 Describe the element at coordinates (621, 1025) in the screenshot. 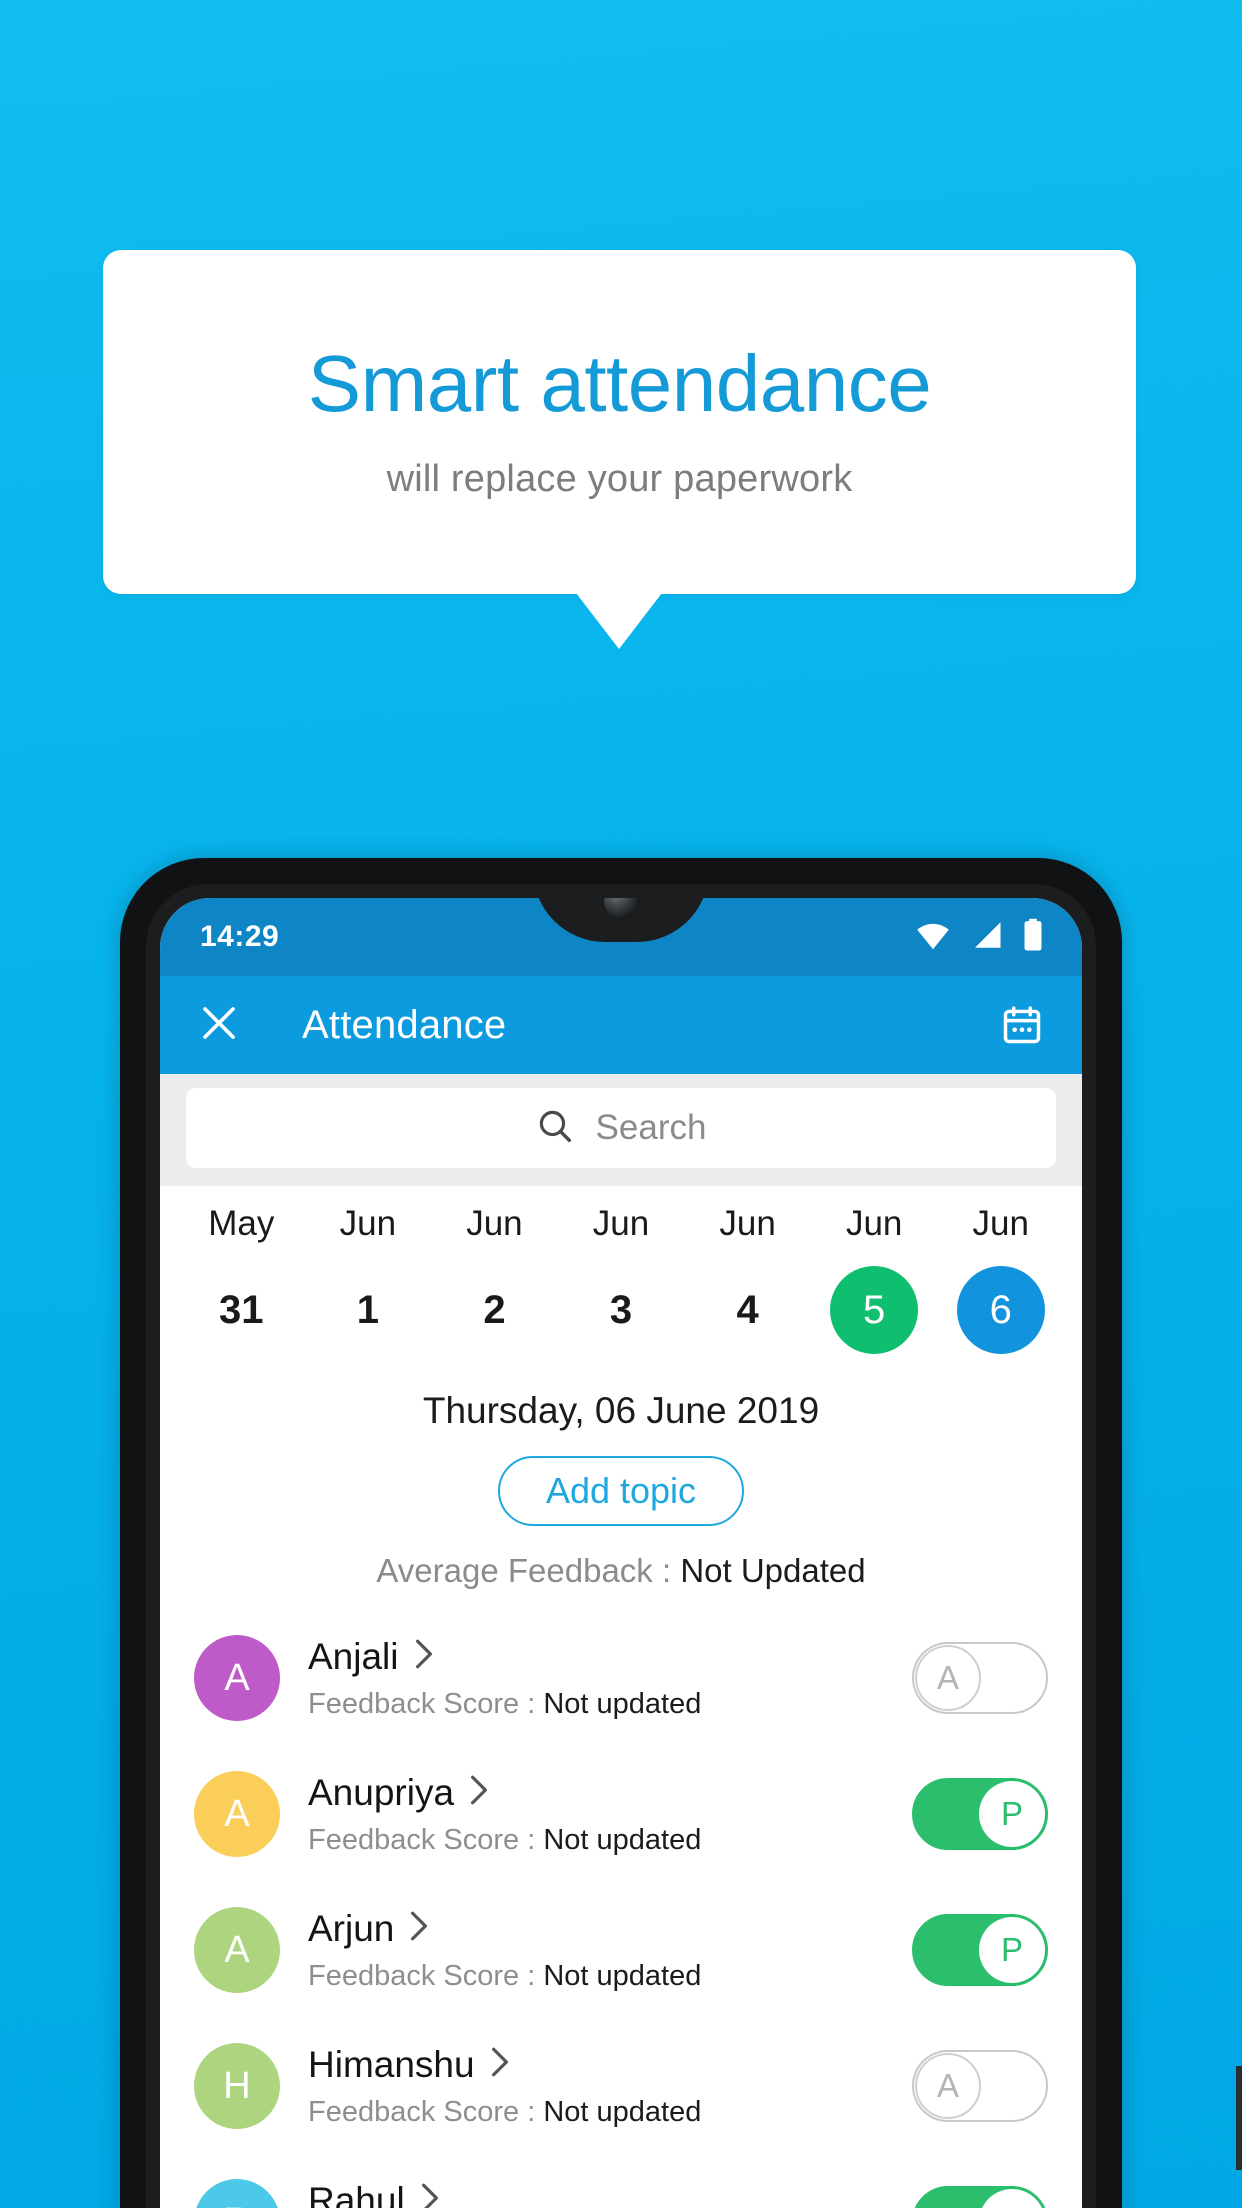

I see `app-bar: Attendance` at that location.